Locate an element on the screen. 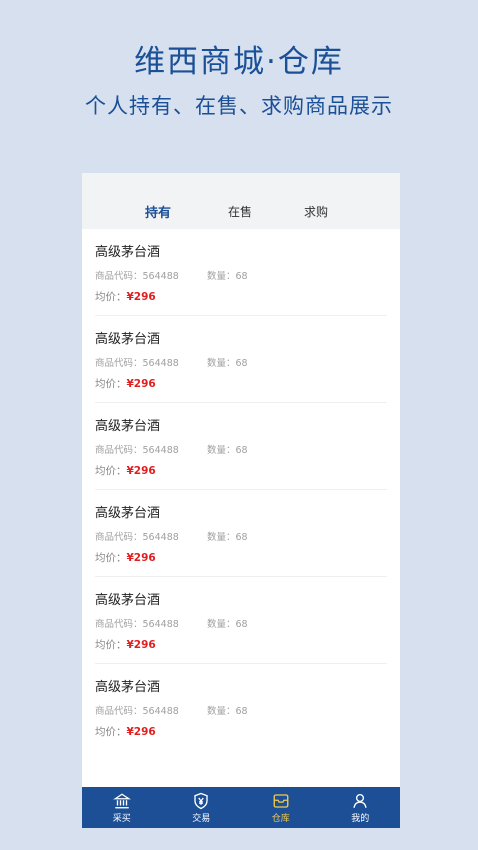 Image resolution: width=478 pixels, height=850 pixels. tabbar-item-mine: 我的 is located at coordinates (361, 807).